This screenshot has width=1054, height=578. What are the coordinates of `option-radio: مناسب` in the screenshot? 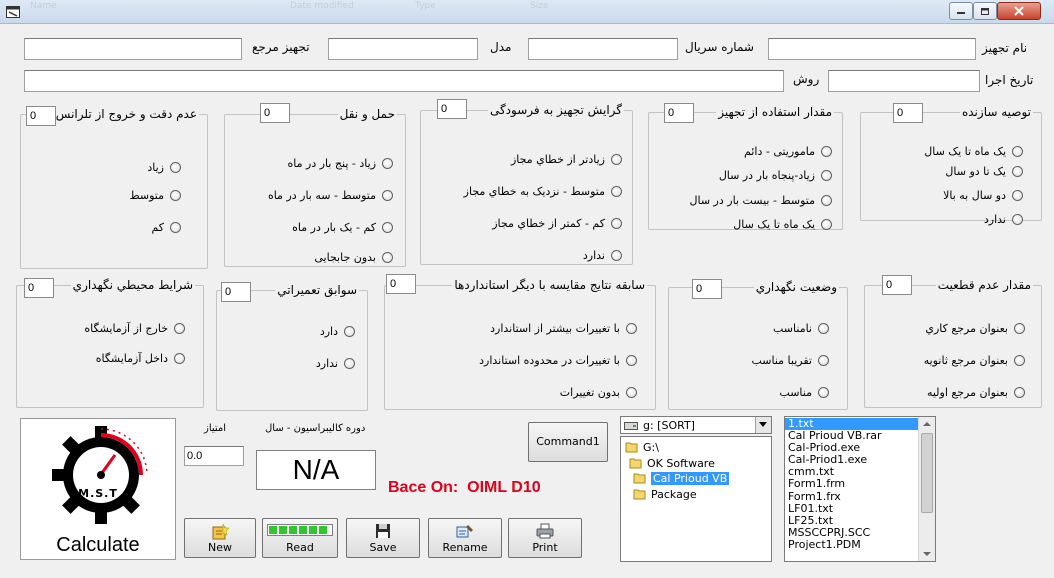 It's located at (804, 392).